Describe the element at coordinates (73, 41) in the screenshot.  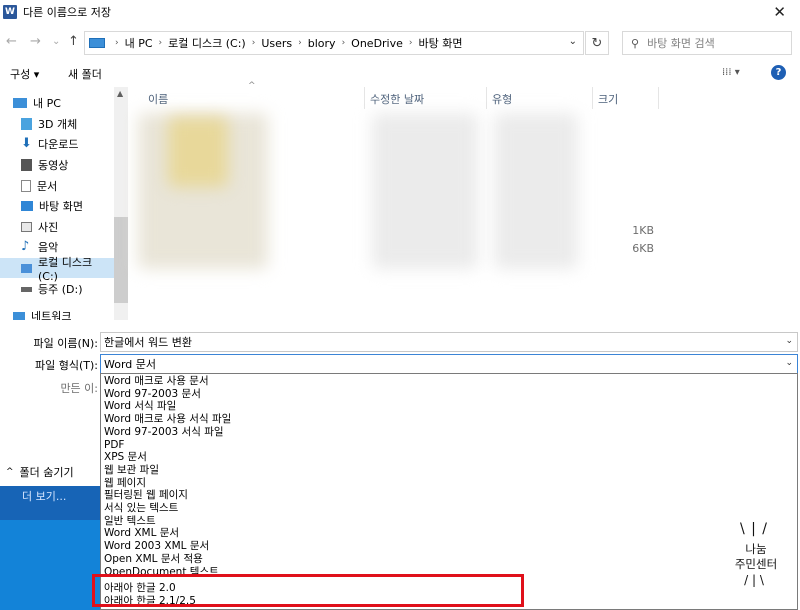
I see `up-arrow-icon: ↑` at that location.